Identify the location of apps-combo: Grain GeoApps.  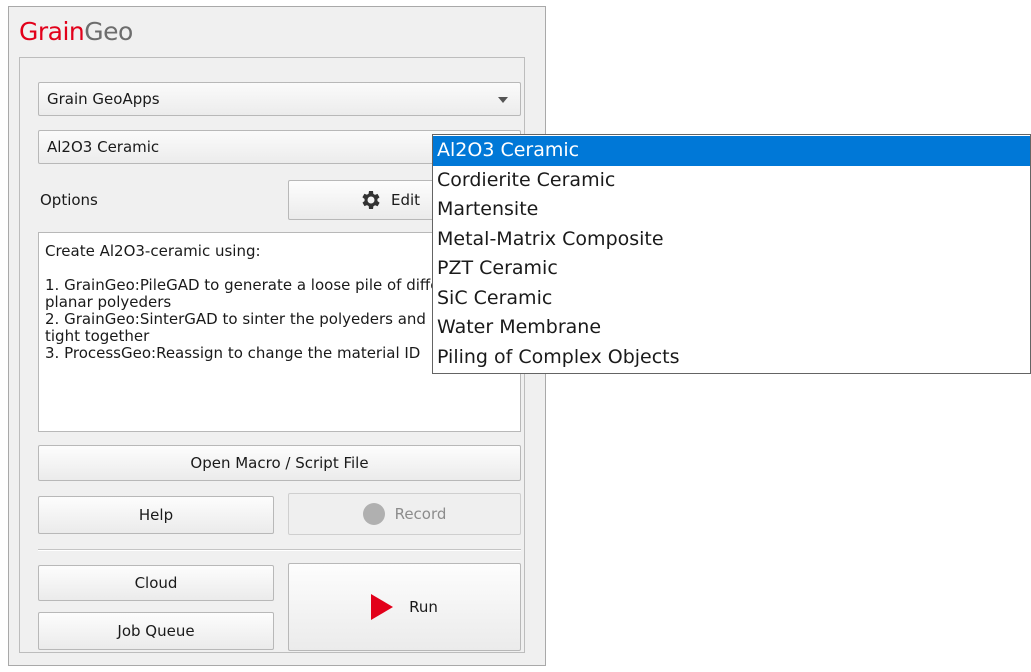
(279, 99).